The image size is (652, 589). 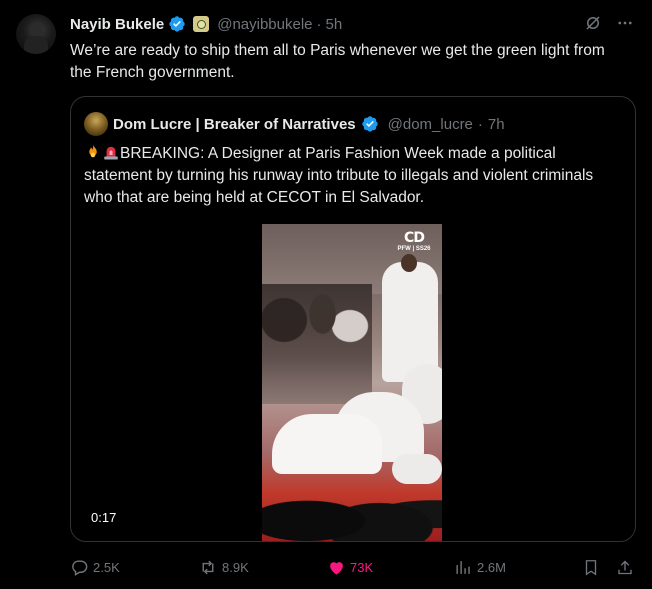 I want to click on author-handle: @nayibbukele, so click(x=264, y=24).